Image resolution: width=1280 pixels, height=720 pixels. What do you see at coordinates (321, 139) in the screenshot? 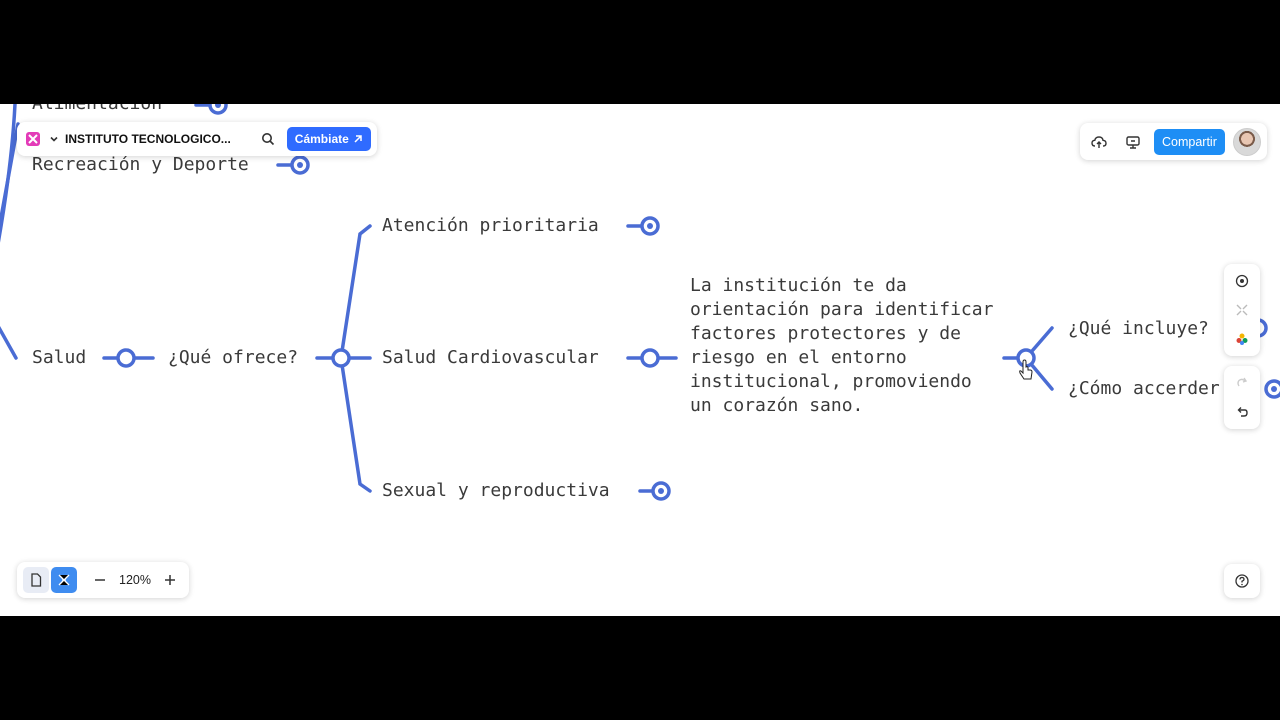
I see `upgrade-label: Cámbiate` at bounding box center [321, 139].